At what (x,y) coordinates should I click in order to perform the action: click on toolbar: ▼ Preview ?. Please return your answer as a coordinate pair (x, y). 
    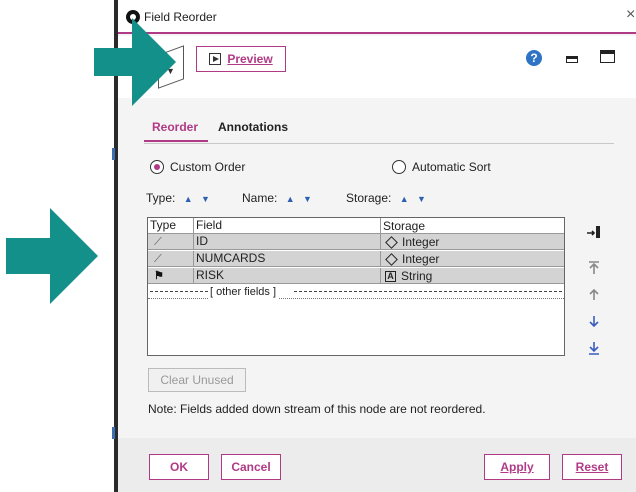
    Looking at the image, I should click on (377, 67).